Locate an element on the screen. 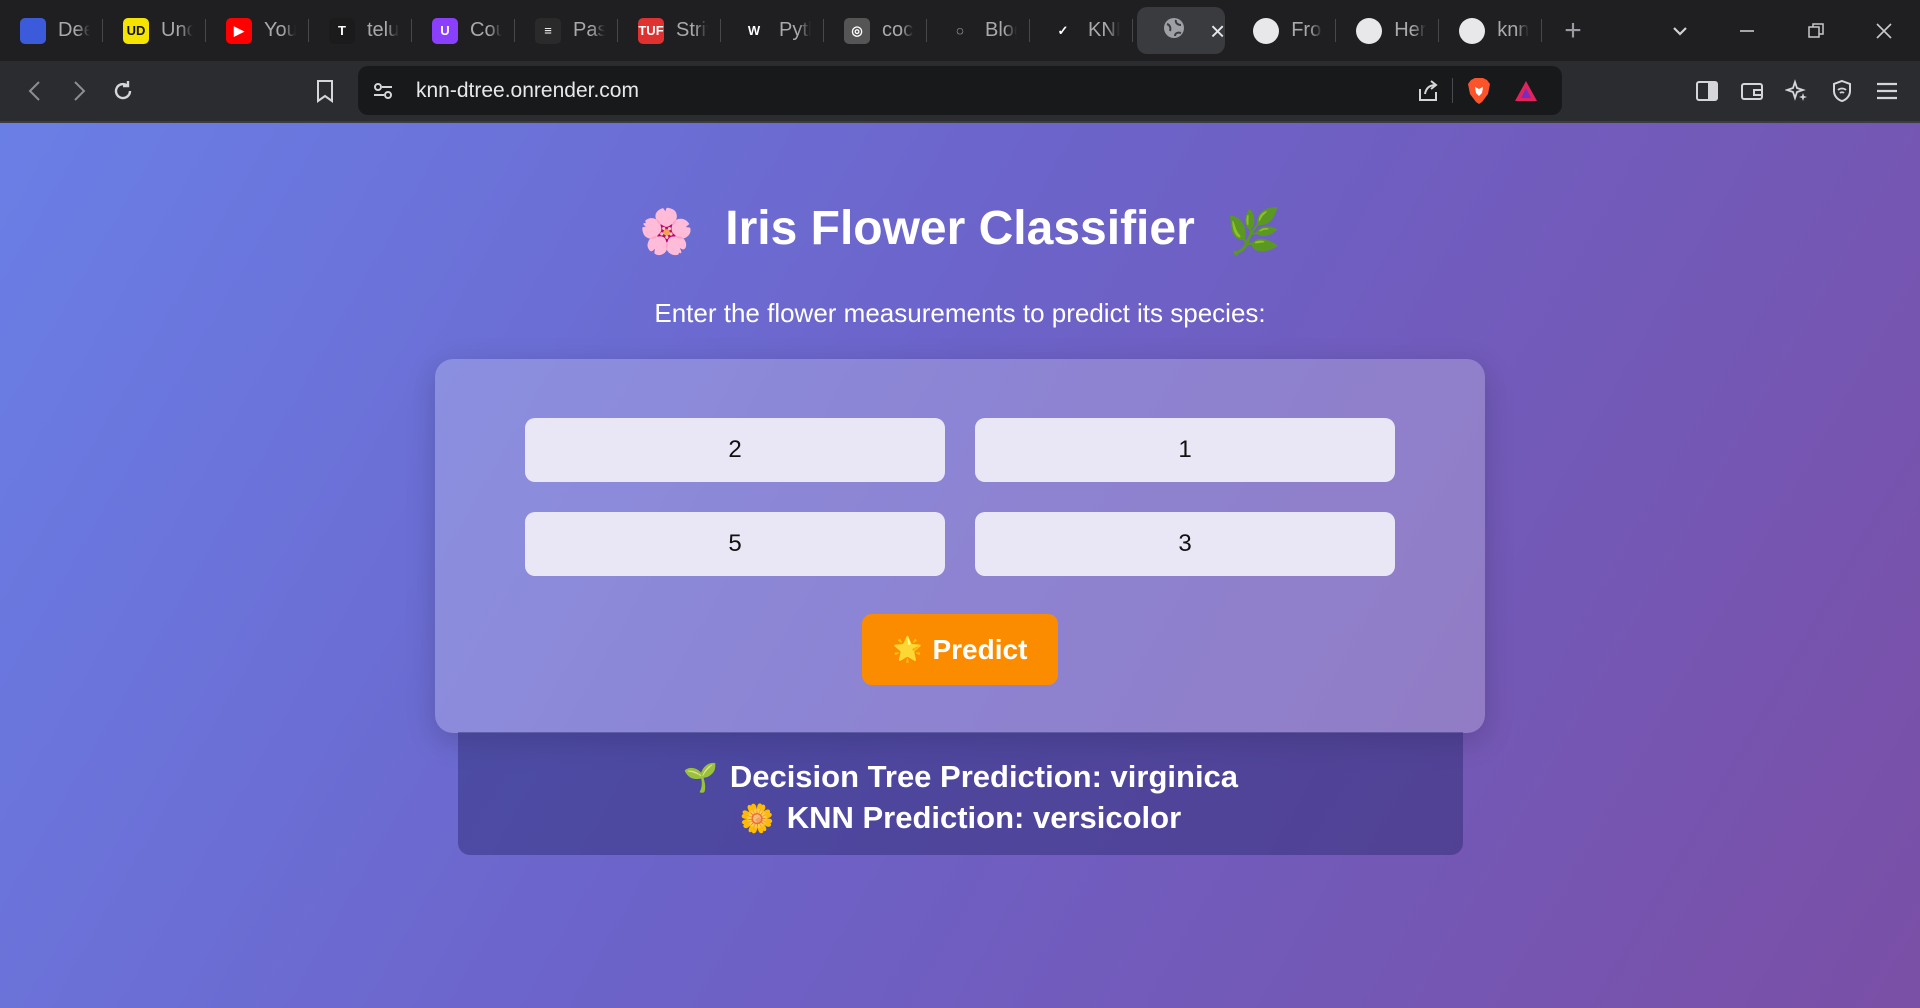 This screenshot has width=1920, height=1008. github-icon is located at coordinates (1369, 30).